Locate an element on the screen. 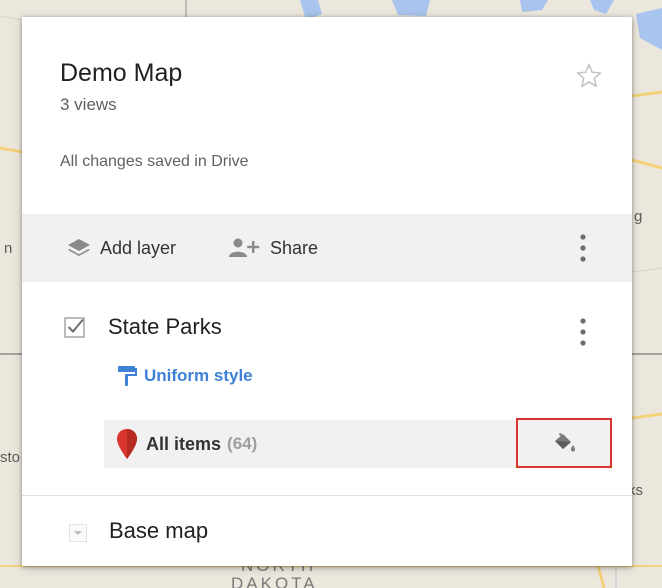  all-items-count: (64) is located at coordinates (242, 443).